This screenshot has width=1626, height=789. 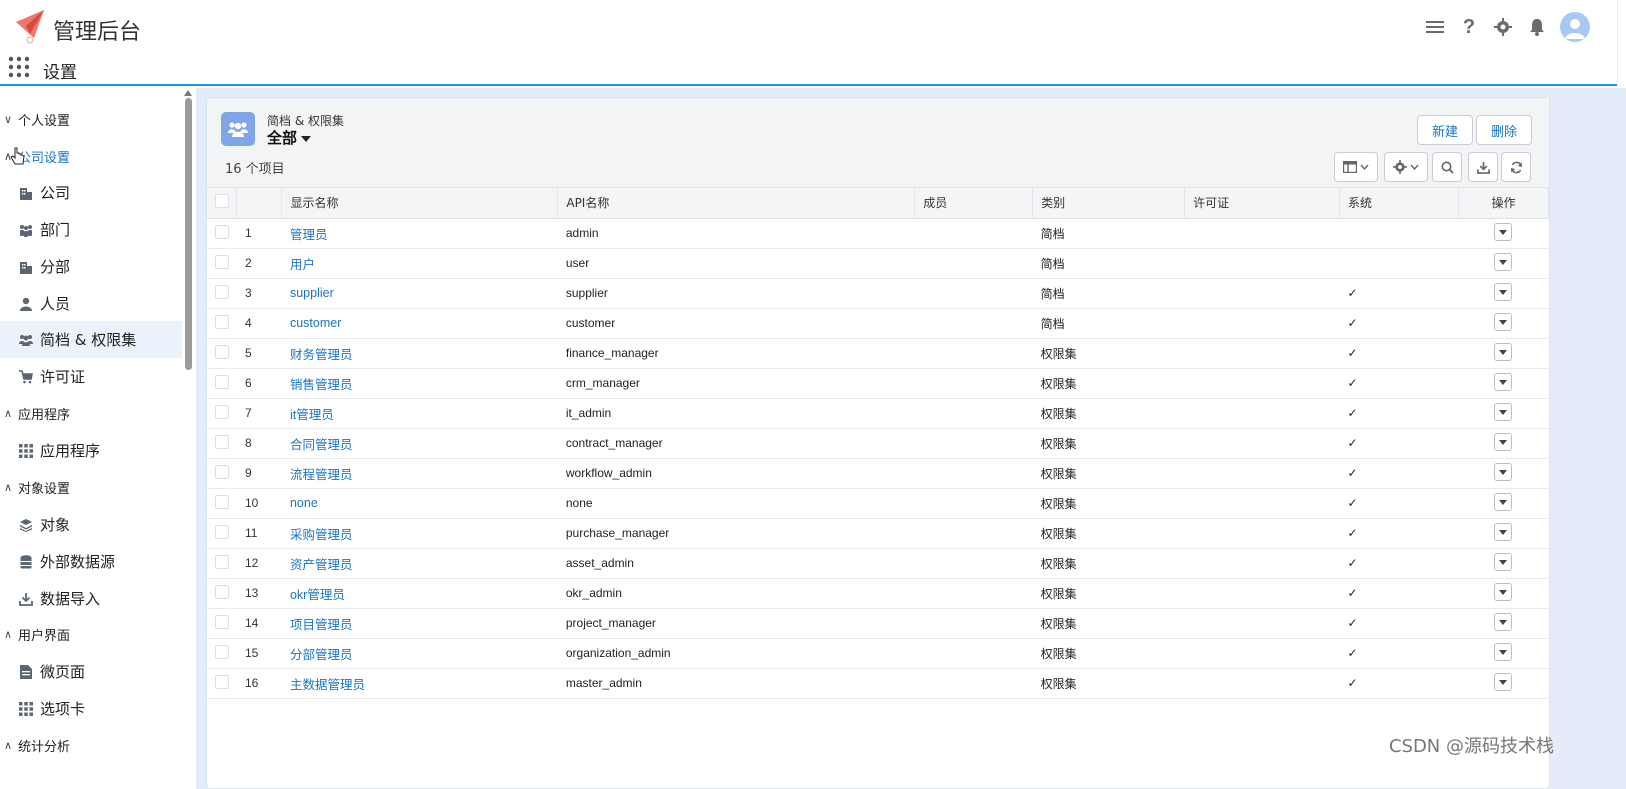 I want to click on display-name-link: okr管理员, so click(x=419, y=593).